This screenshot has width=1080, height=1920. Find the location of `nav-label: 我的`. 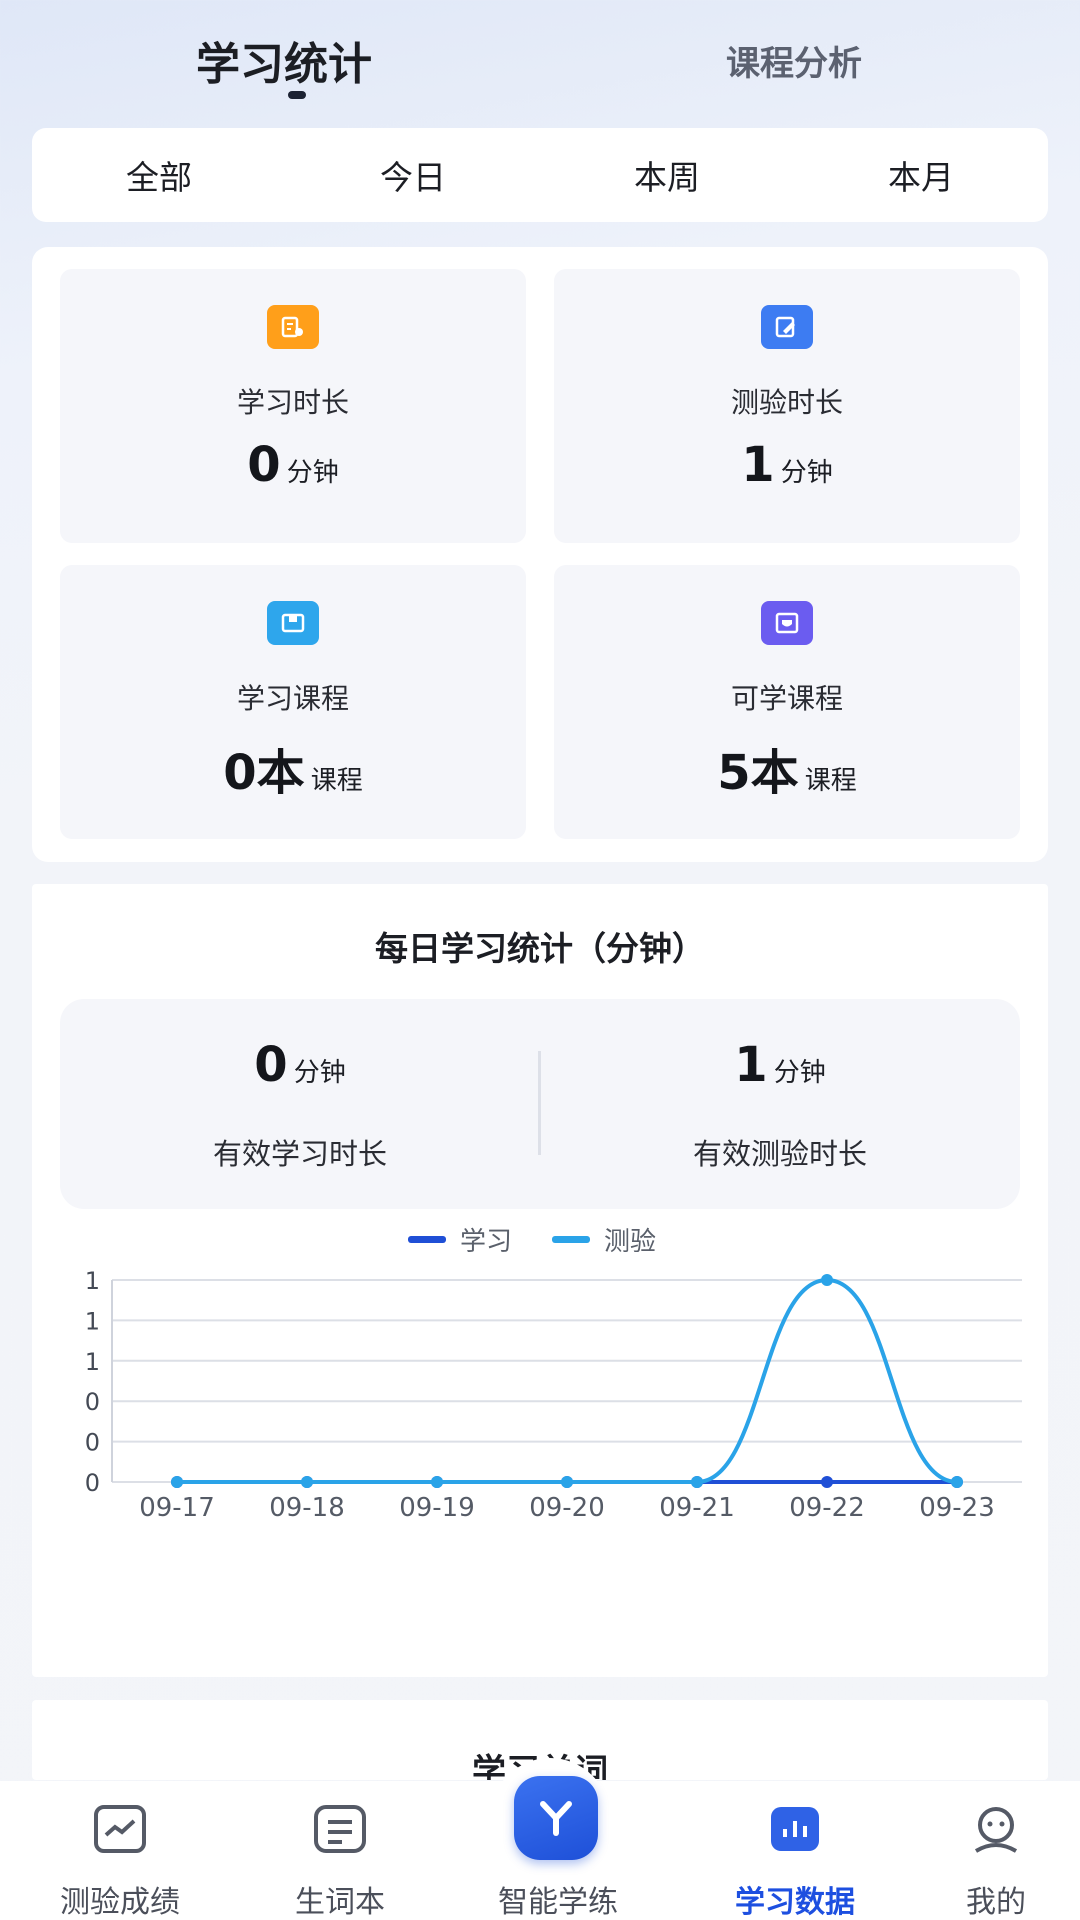

nav-label: 我的 is located at coordinates (996, 1902).